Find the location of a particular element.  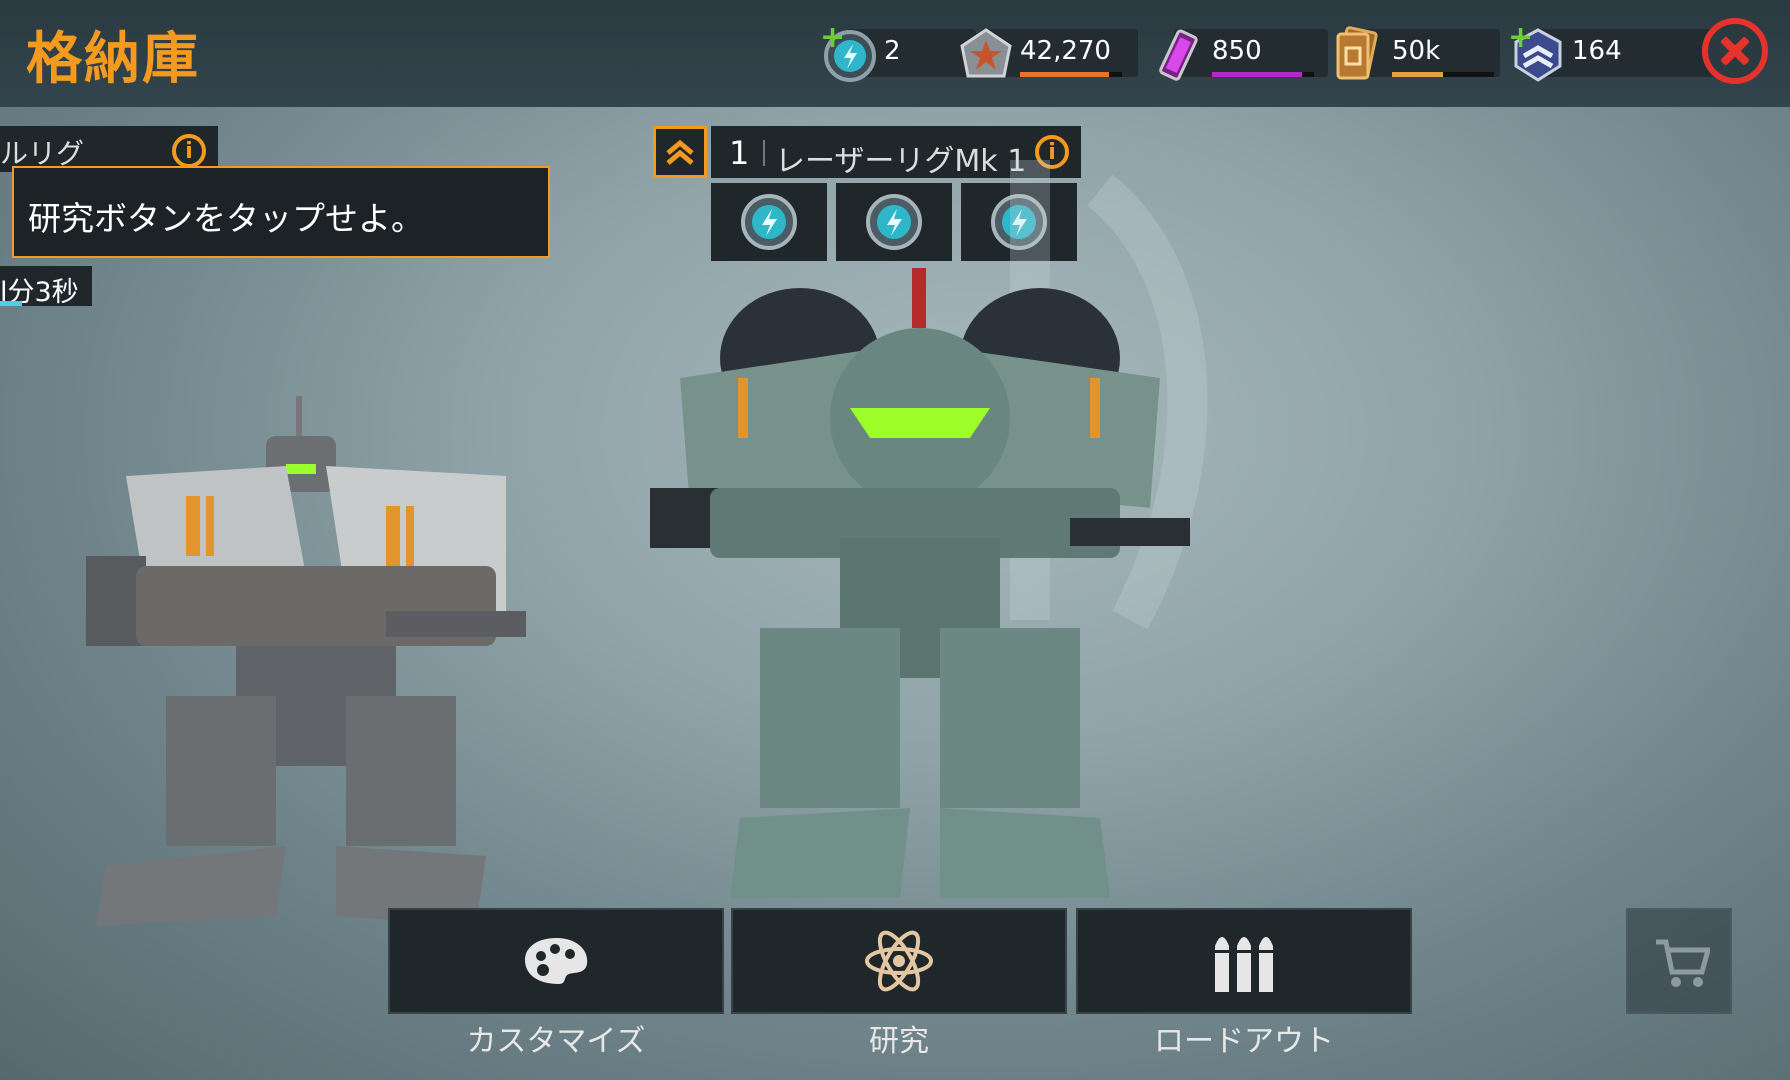

tutorial-tooltip: 研究ボタンをタップせよ。 is located at coordinates (281, 212).